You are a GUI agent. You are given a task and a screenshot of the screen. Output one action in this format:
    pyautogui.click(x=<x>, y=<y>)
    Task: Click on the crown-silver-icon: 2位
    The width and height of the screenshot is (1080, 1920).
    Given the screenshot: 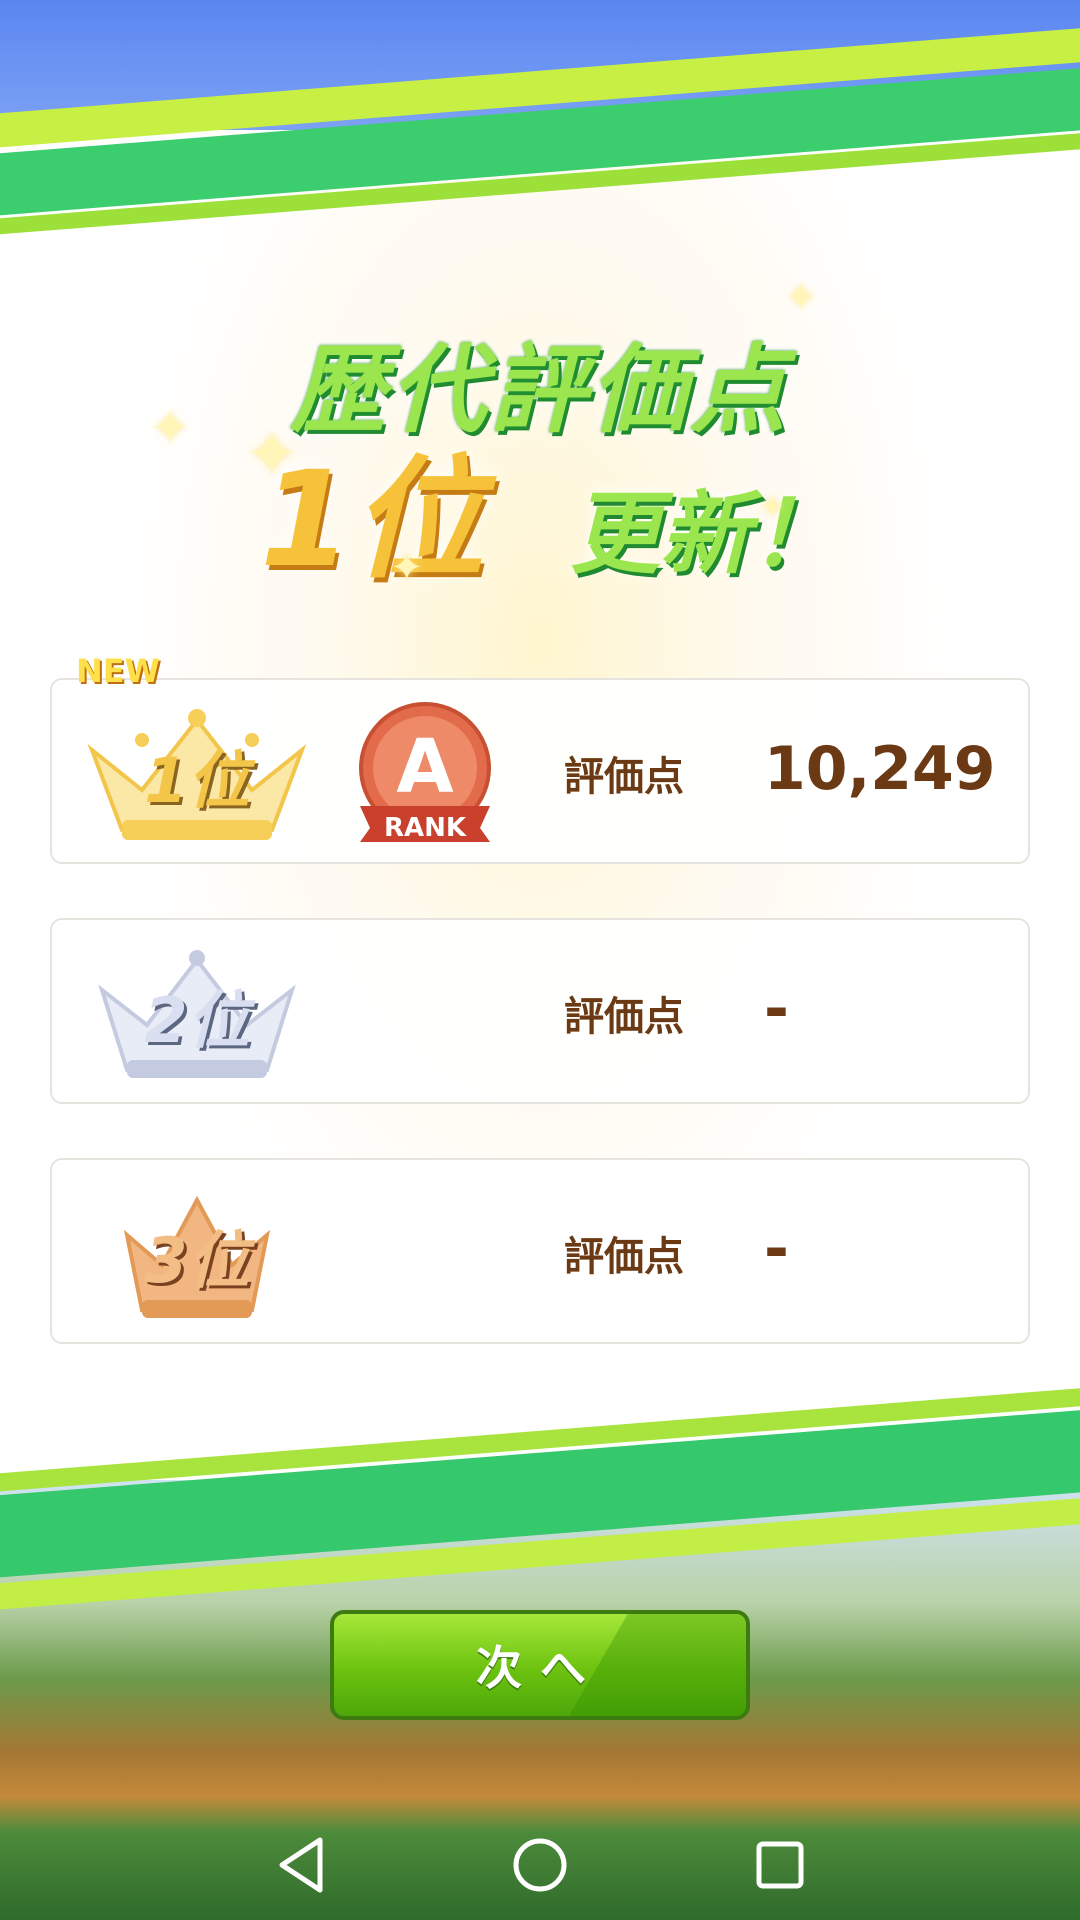 What is the action you would take?
    pyautogui.click(x=197, y=1010)
    